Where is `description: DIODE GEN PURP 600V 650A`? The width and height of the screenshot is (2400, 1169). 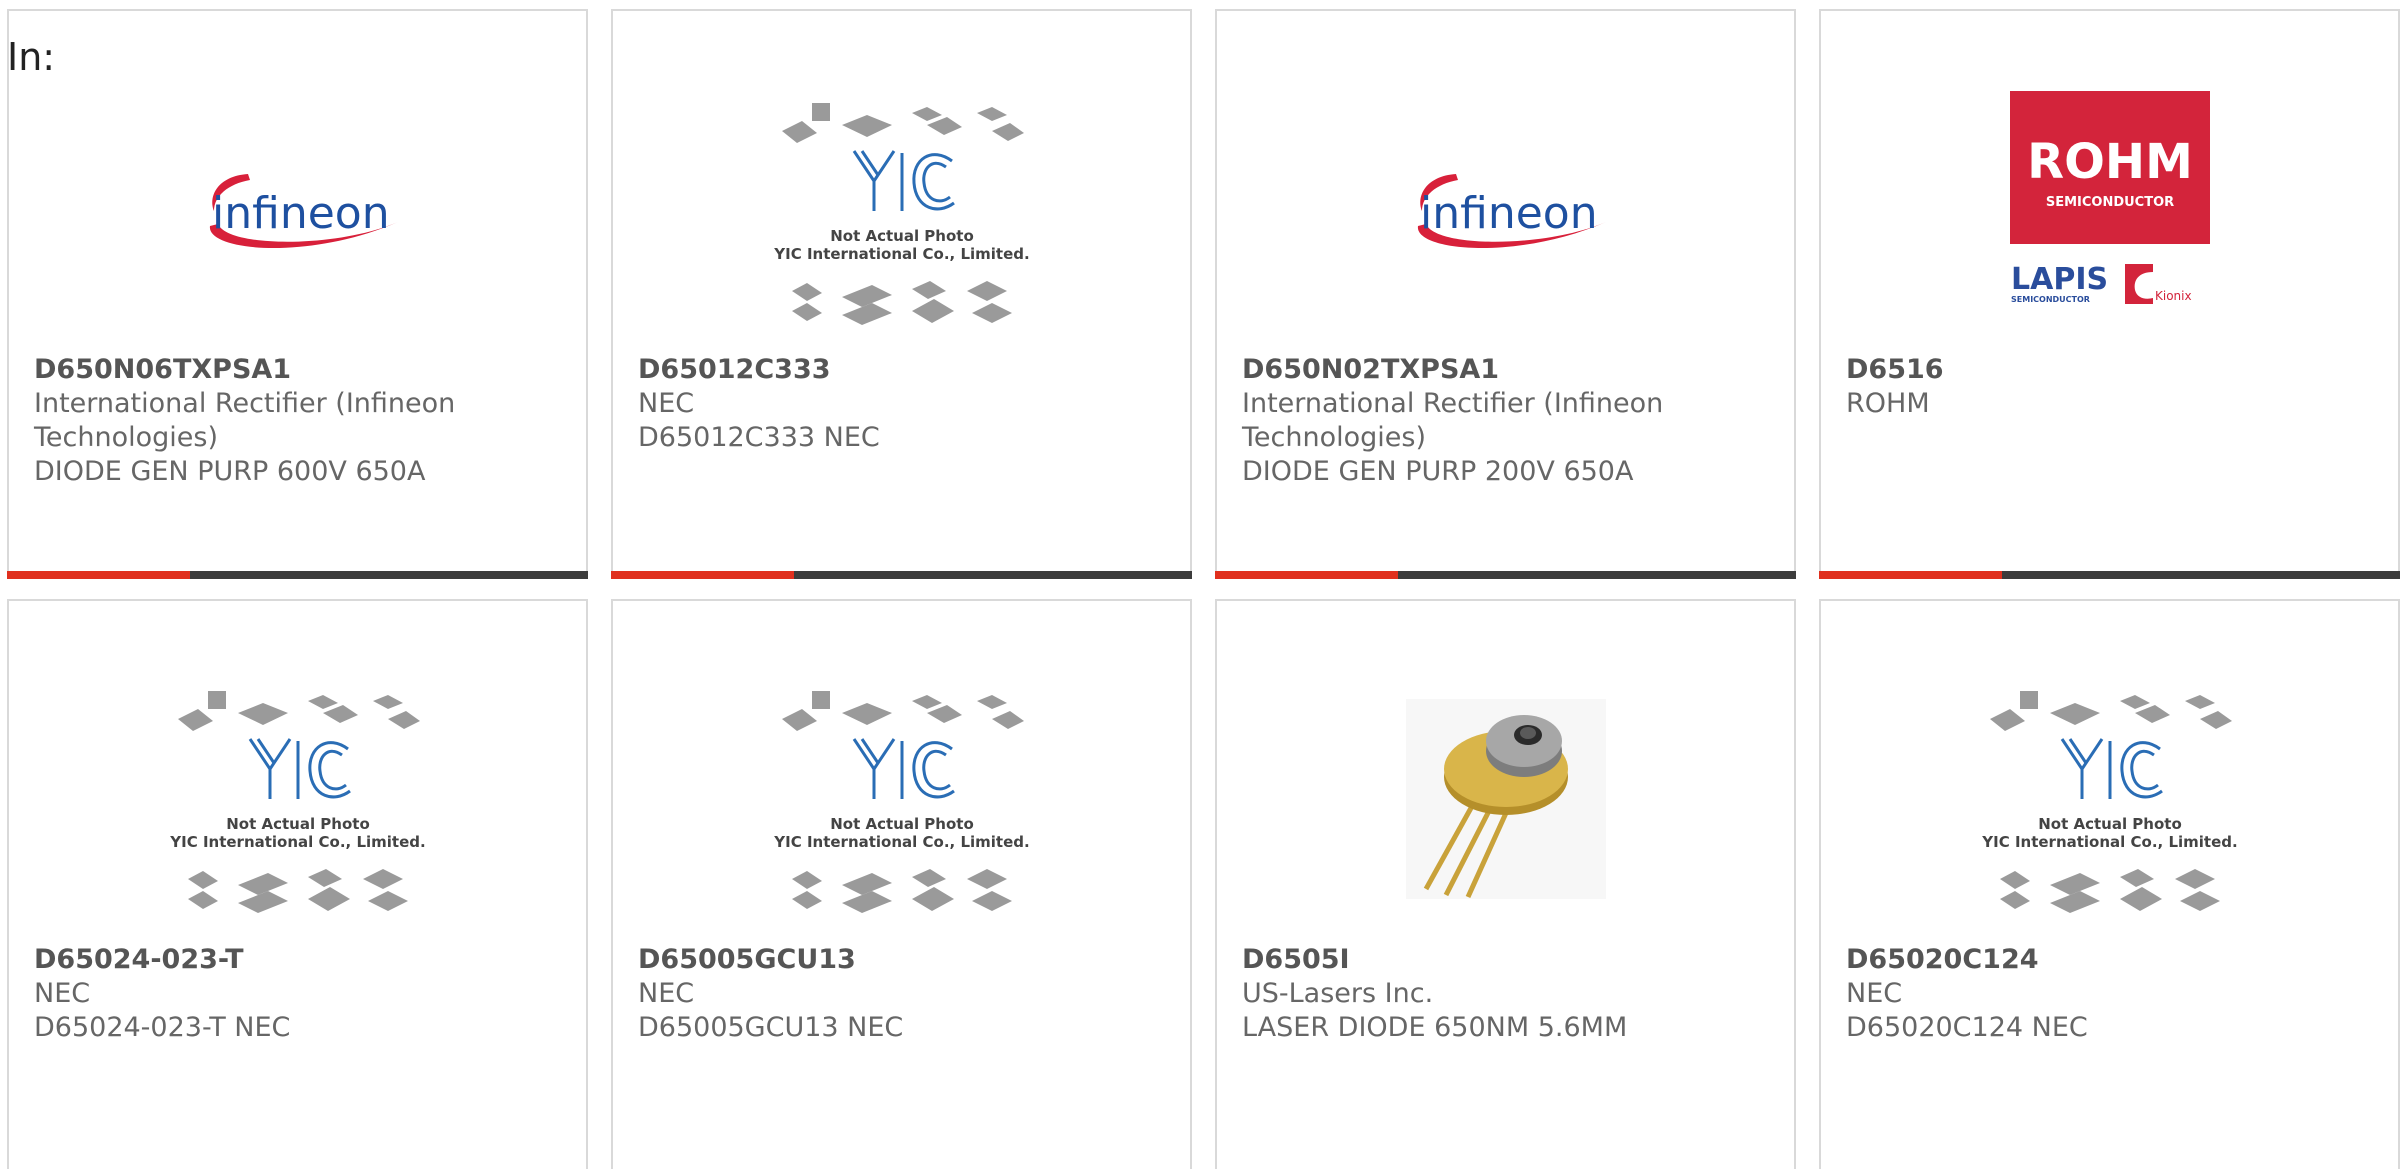
description: DIODE GEN PURP 600V 650A is located at coordinates (230, 471).